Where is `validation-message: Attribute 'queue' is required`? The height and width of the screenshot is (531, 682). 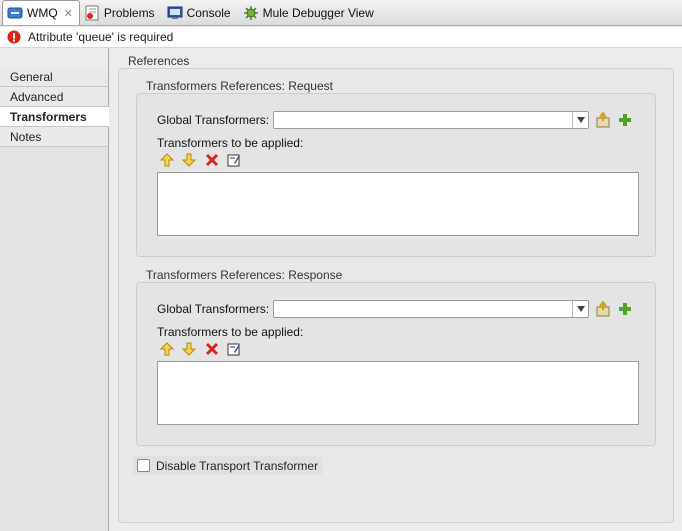 validation-message: Attribute 'queue' is required is located at coordinates (341, 37).